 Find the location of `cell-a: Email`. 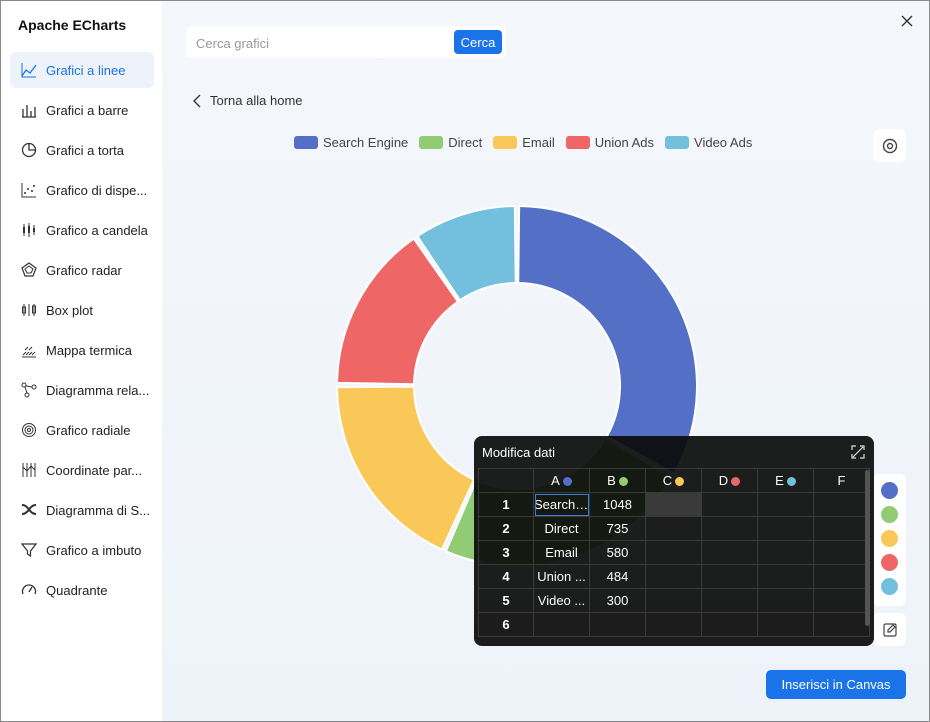

cell-a: Email is located at coordinates (561, 552).